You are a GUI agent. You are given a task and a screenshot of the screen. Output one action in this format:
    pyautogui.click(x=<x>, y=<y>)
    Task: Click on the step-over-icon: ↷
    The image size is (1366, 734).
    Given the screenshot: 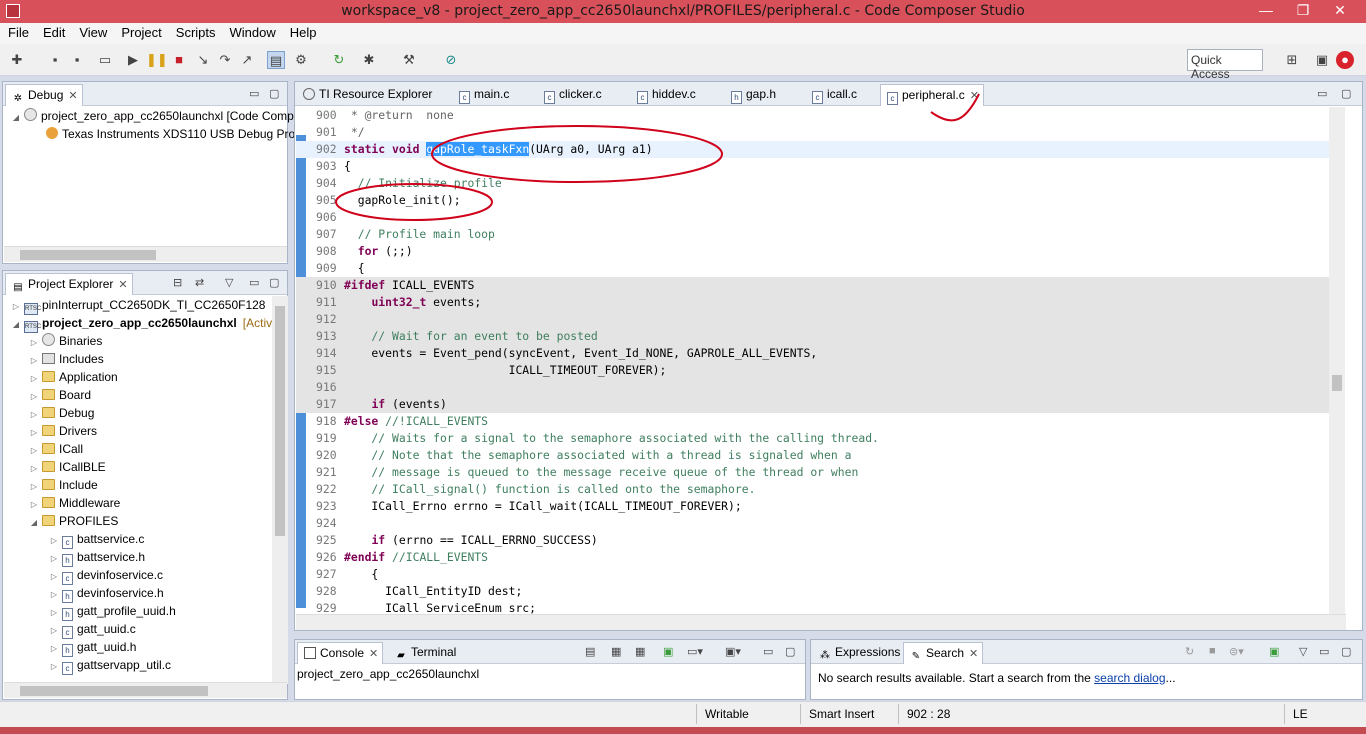 What is the action you would take?
    pyautogui.click(x=225, y=60)
    